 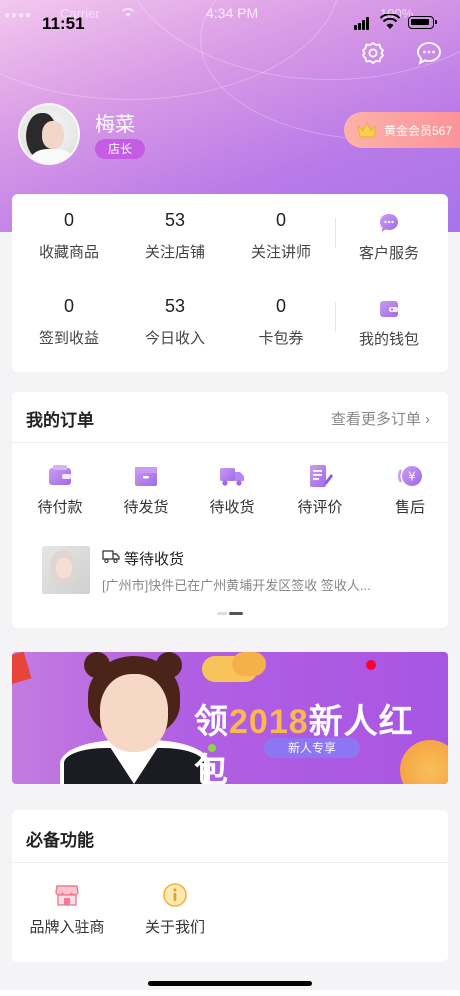 What do you see at coordinates (60, 507) in the screenshot?
I see `order-label: 待付款` at bounding box center [60, 507].